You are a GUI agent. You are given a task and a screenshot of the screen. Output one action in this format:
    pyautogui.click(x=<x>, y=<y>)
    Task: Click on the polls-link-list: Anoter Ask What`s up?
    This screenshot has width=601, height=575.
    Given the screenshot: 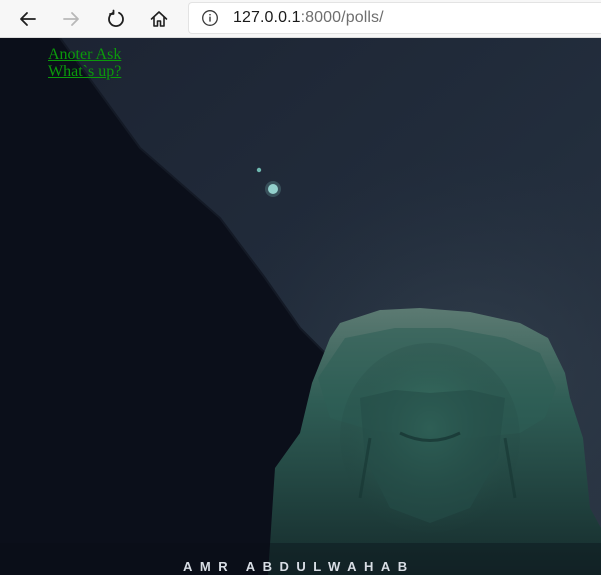 What is the action you would take?
    pyautogui.click(x=84, y=63)
    